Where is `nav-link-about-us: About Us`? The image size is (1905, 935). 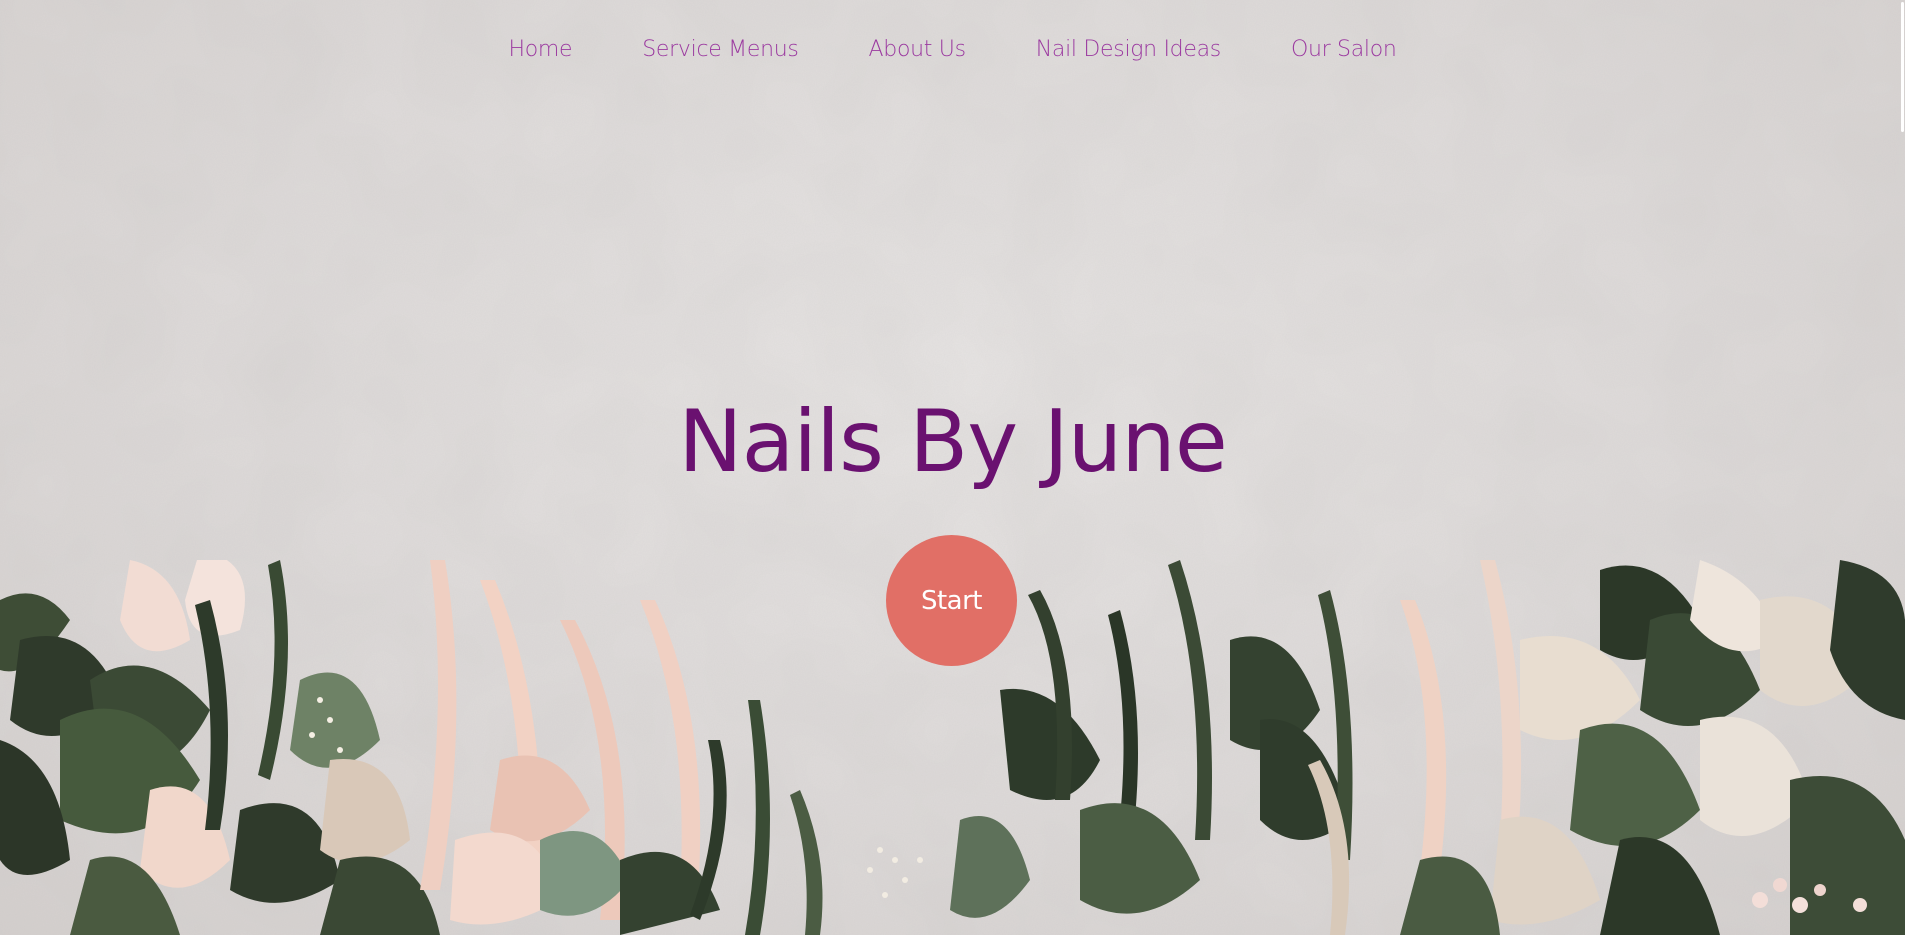
nav-link-about-us: About Us is located at coordinates (918, 50).